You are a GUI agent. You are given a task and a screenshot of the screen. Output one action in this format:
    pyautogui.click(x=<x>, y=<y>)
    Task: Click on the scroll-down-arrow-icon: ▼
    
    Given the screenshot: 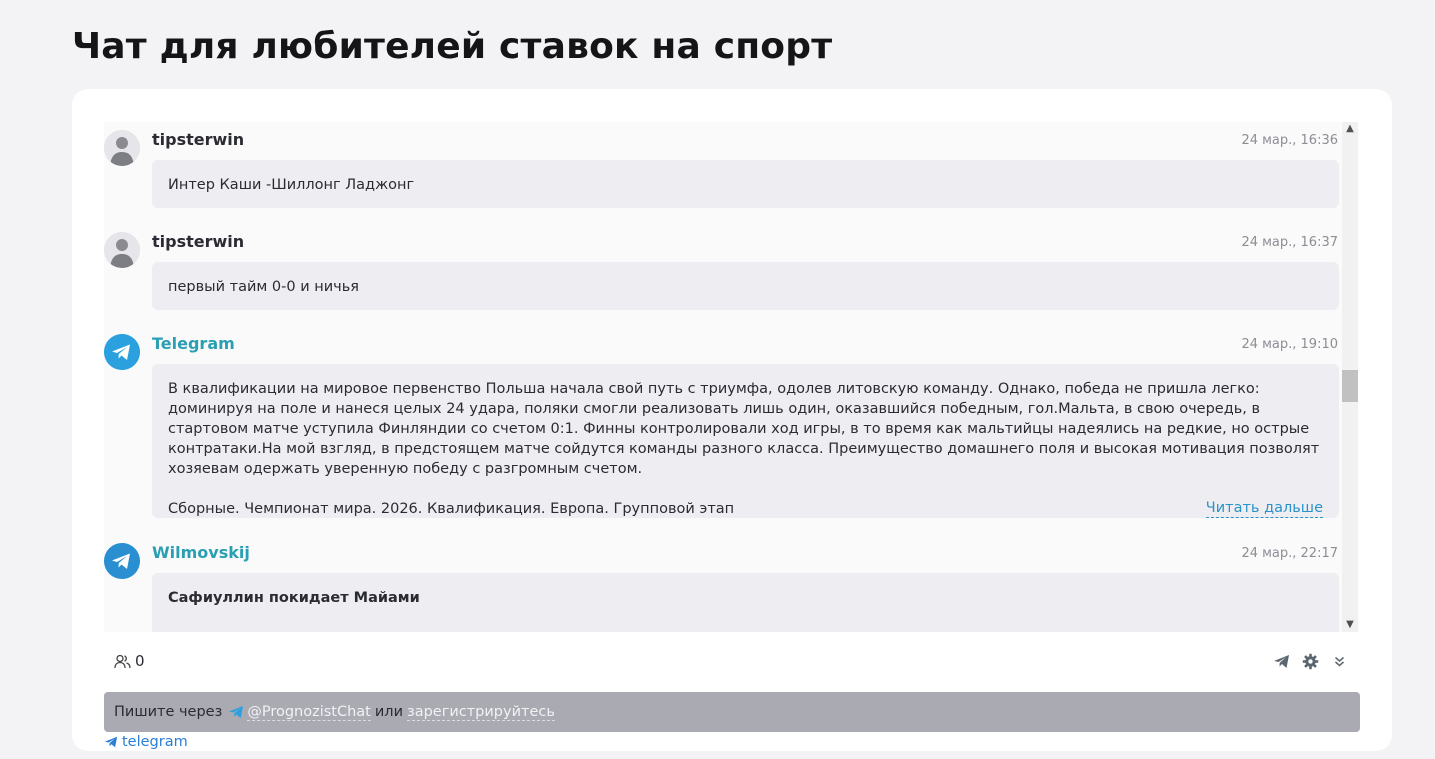 What is the action you would take?
    pyautogui.click(x=1350, y=625)
    